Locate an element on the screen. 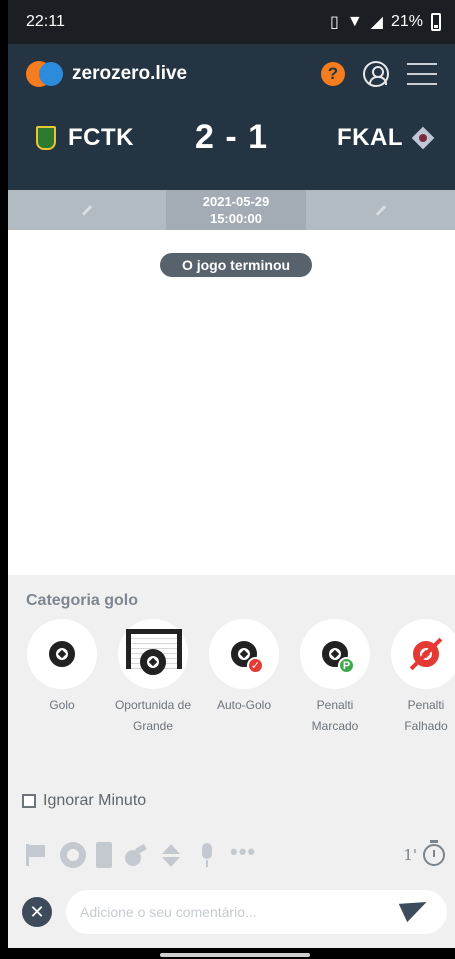  away-team-name: FKAL is located at coordinates (370, 137).